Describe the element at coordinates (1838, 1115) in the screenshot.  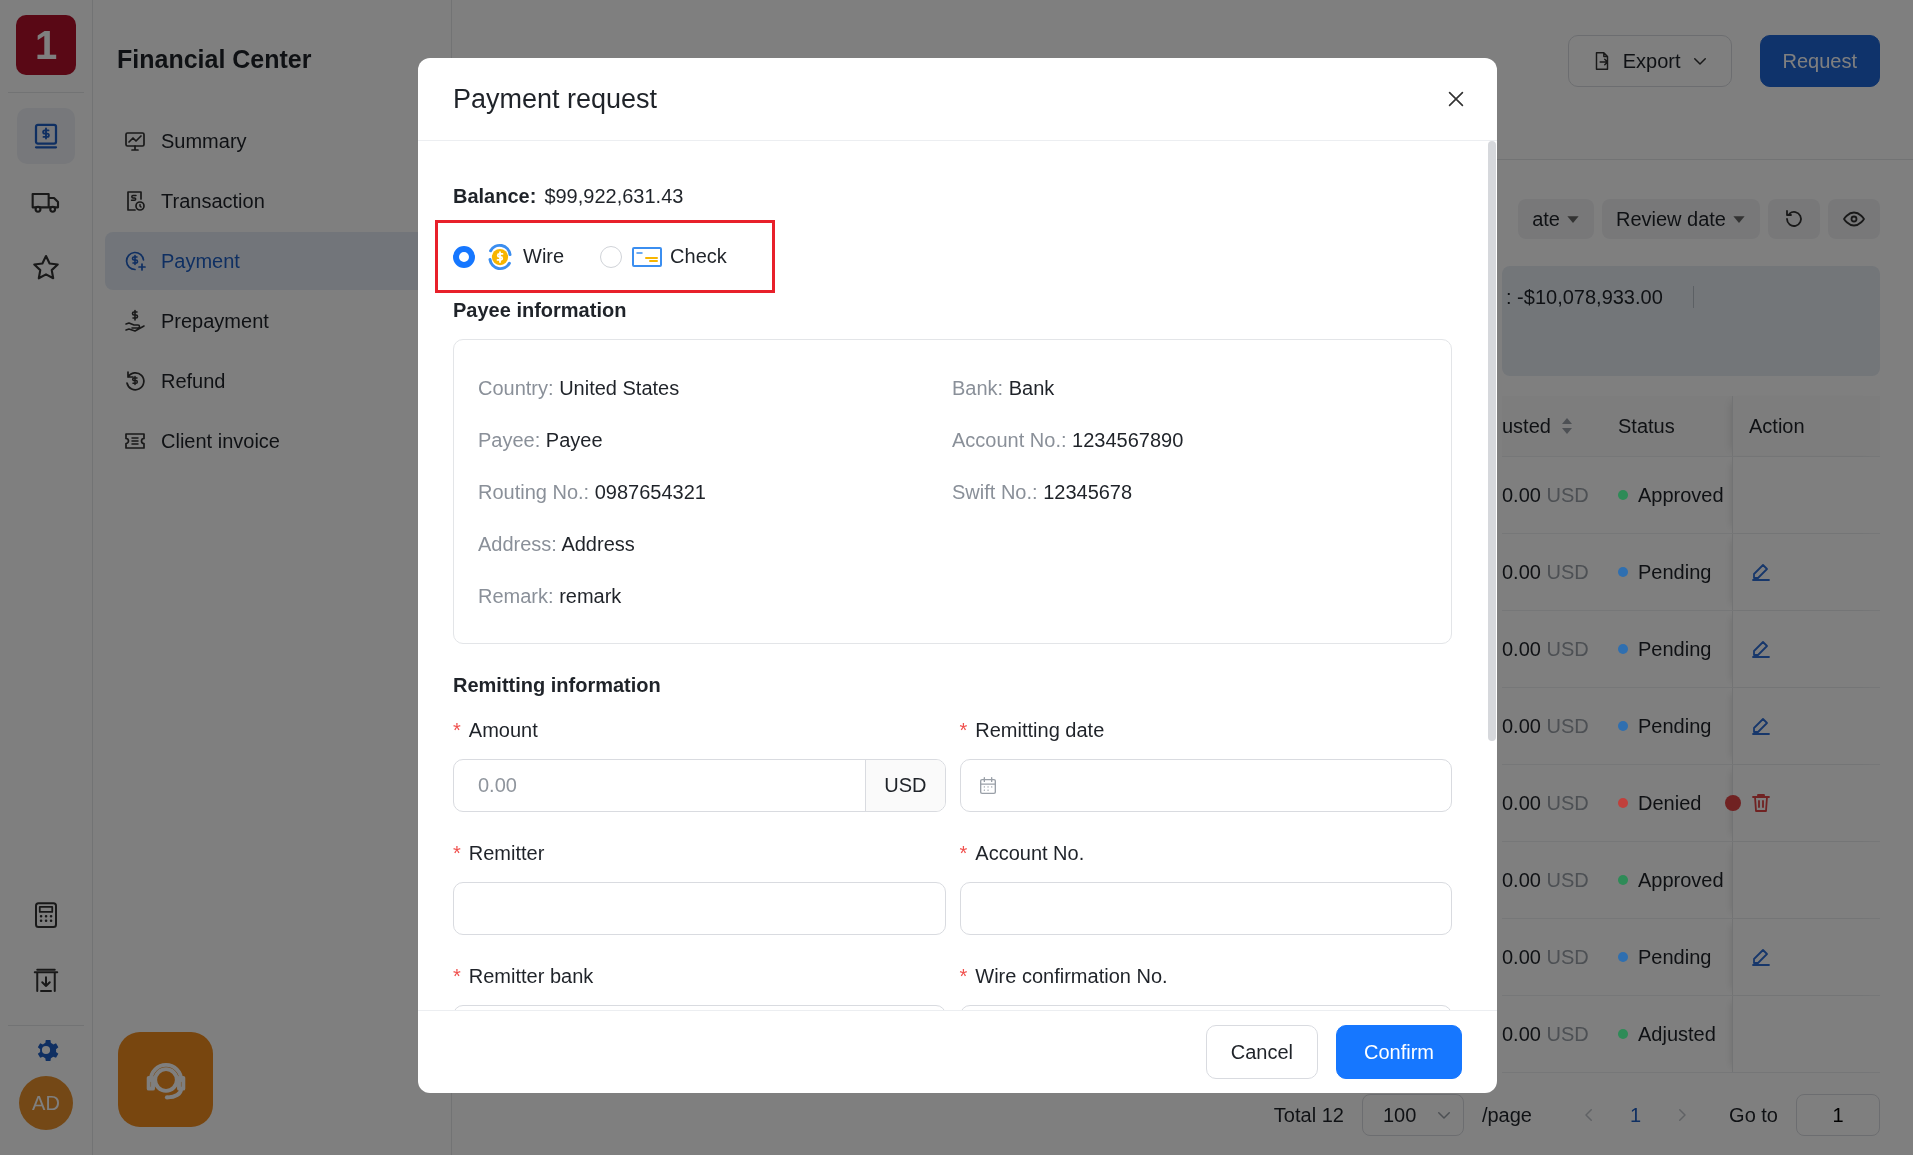
I see `go-to-field: 1` at that location.